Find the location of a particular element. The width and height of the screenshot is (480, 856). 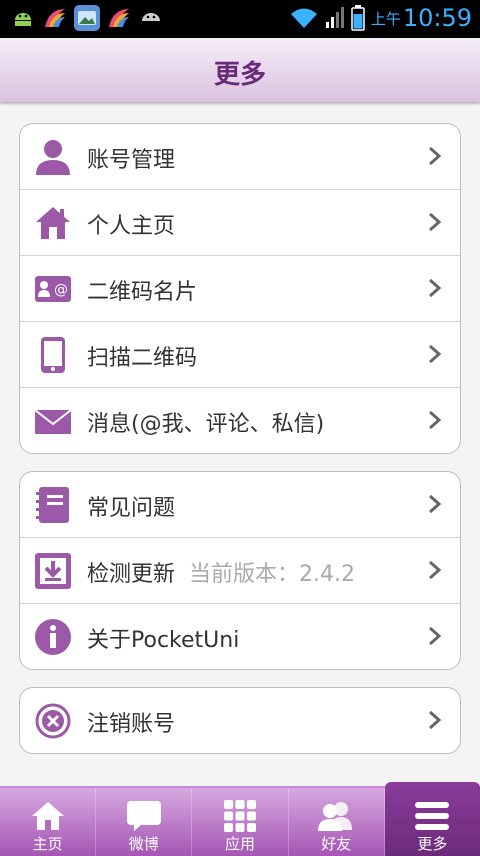

menu-item-label: 扫描二维码 is located at coordinates (142, 358).